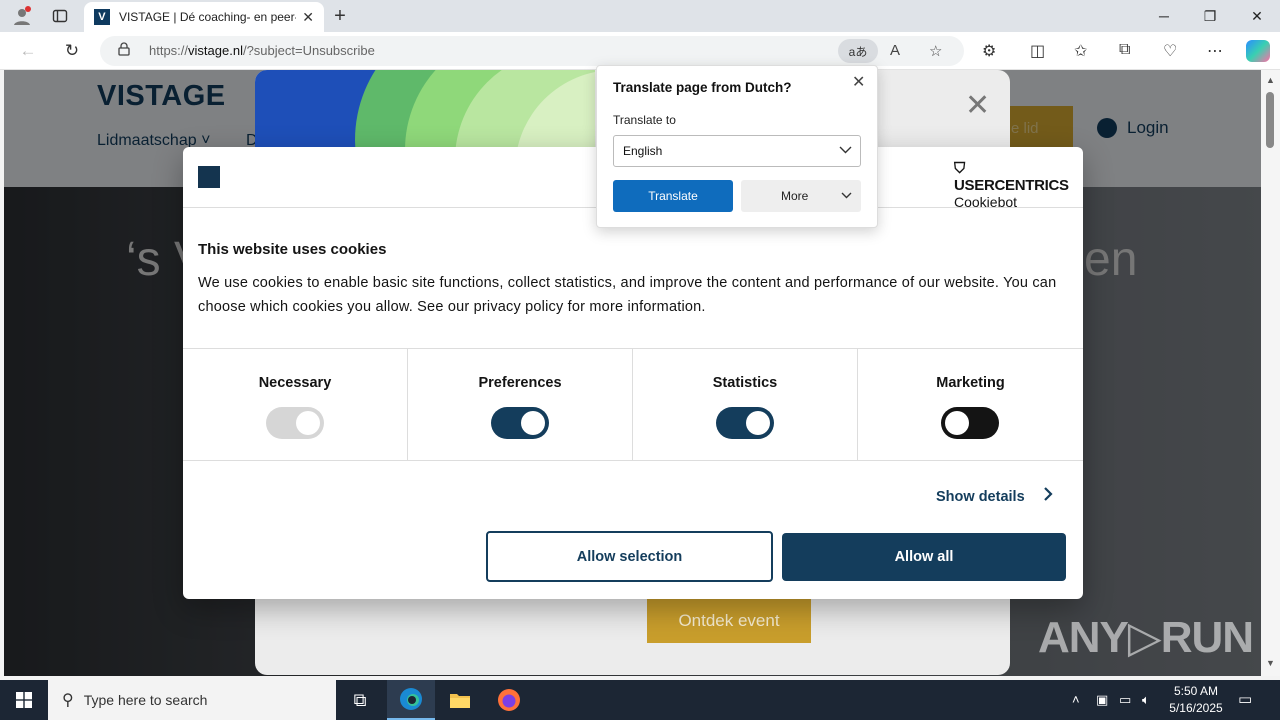 The image size is (1280, 720). What do you see at coordinates (959, 168) in the screenshot?
I see `shield-icon: ⛉` at bounding box center [959, 168].